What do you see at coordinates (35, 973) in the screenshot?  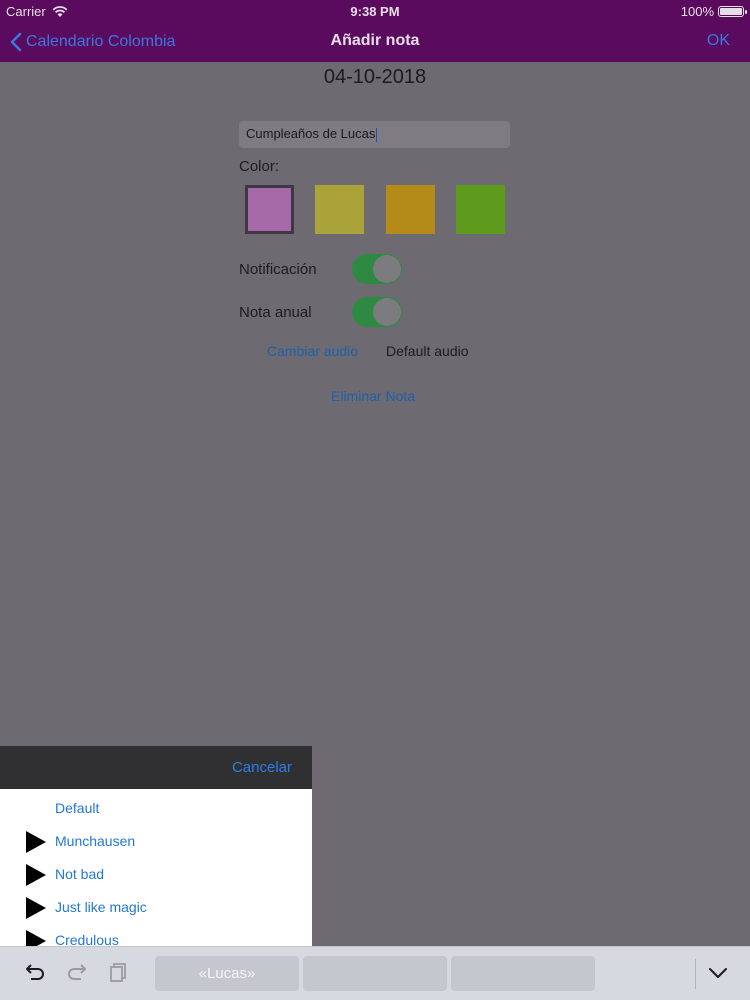 I see `undo-icon` at bounding box center [35, 973].